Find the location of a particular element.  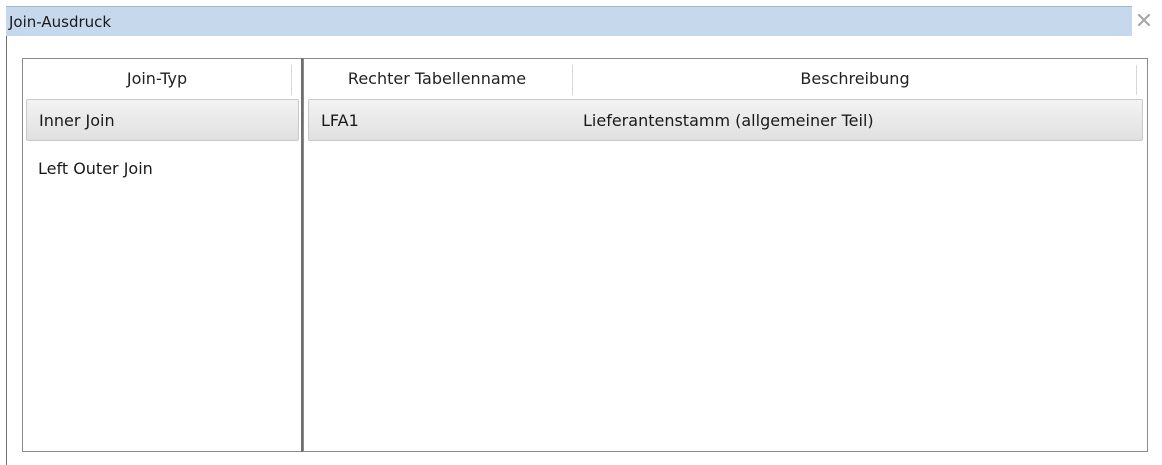

right-table-name-header: Rechter Tabellenname is located at coordinates (437, 78).